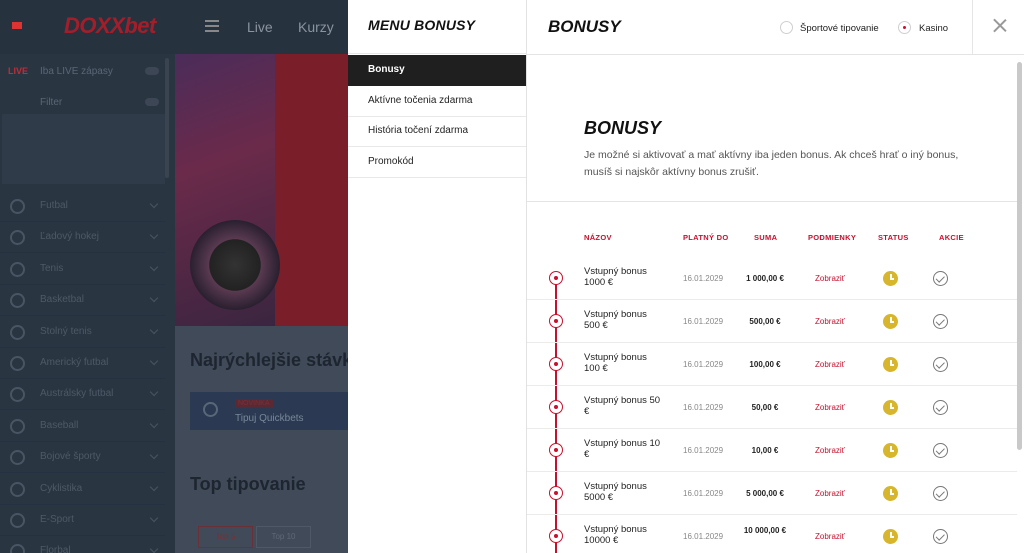 The image size is (1024, 553). I want to click on bonus-menu-title: MENU BONUSY, so click(422, 25).